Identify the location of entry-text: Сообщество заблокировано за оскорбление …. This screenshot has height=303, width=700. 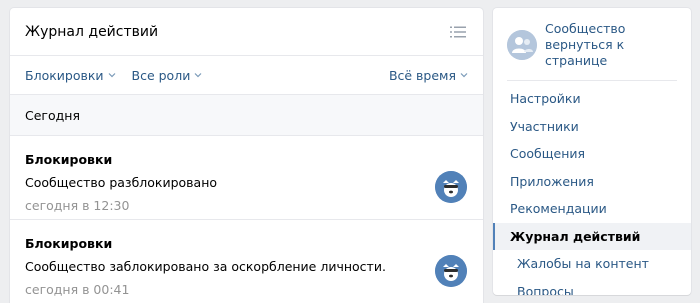
(205, 266).